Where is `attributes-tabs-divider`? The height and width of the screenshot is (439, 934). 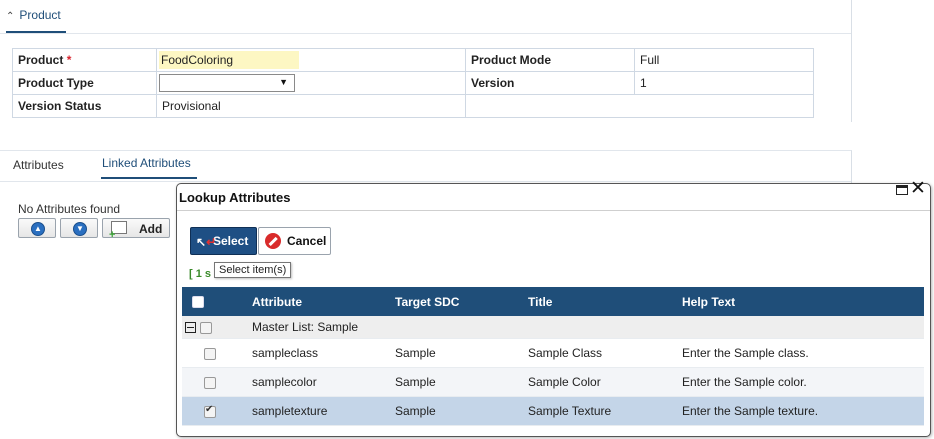
attributes-tabs-divider is located at coordinates (425, 181).